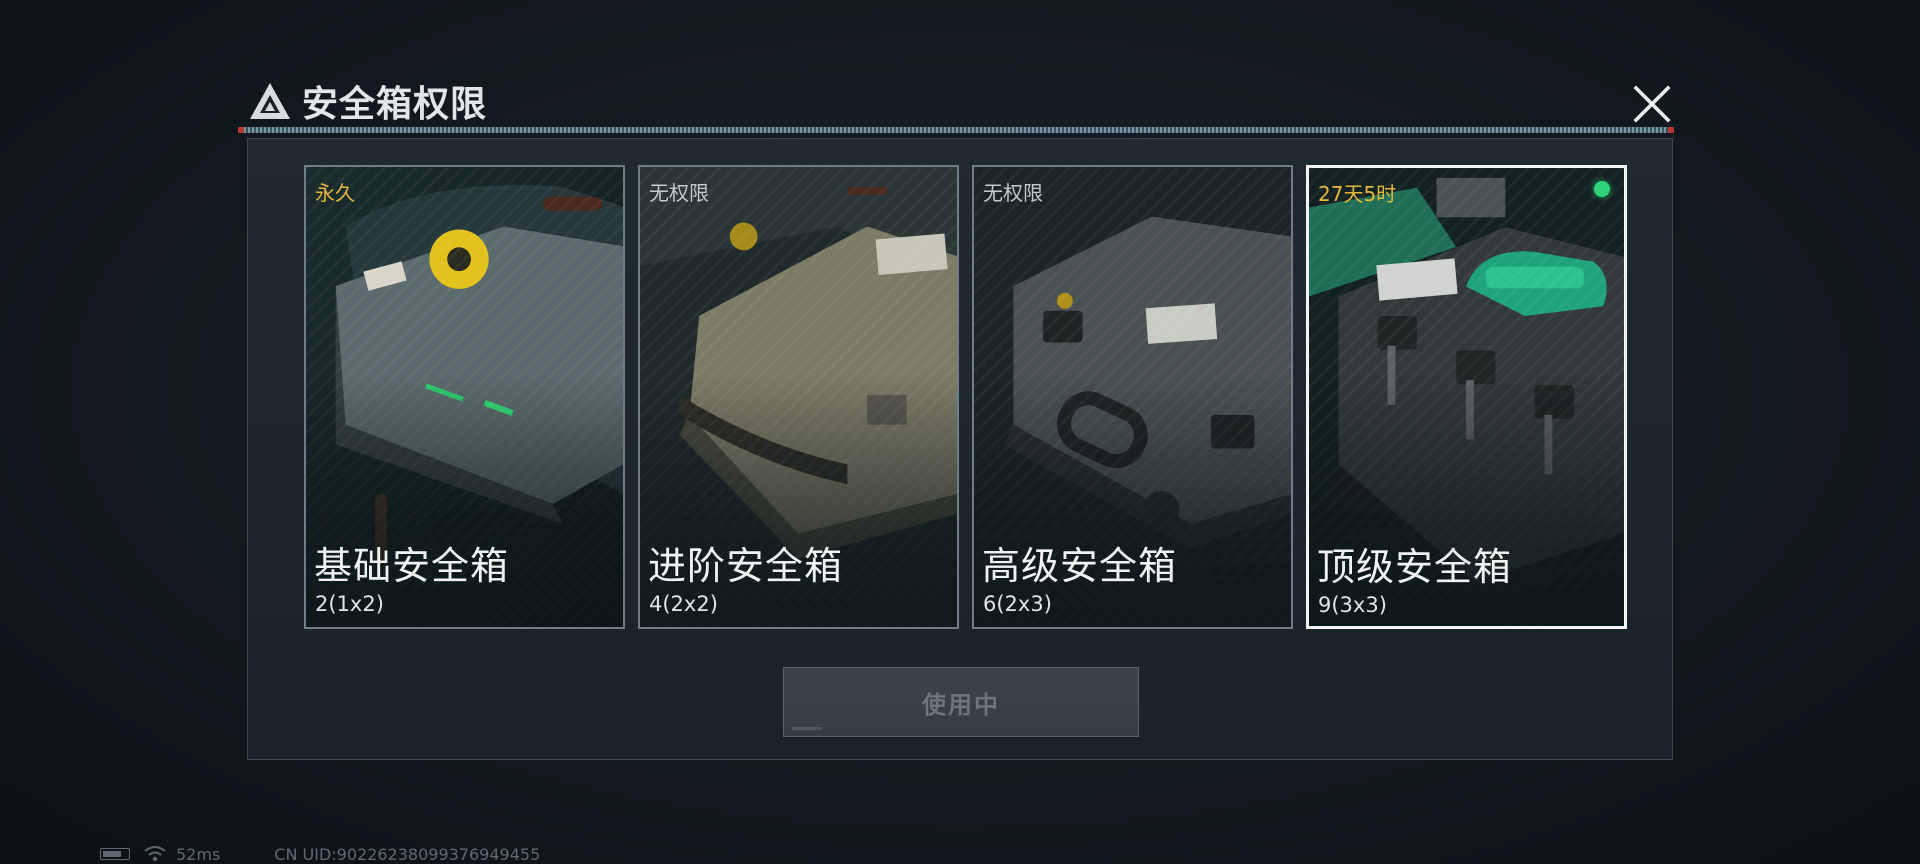  I want to click on dialog-title-group: 安全箱权限, so click(368, 101).